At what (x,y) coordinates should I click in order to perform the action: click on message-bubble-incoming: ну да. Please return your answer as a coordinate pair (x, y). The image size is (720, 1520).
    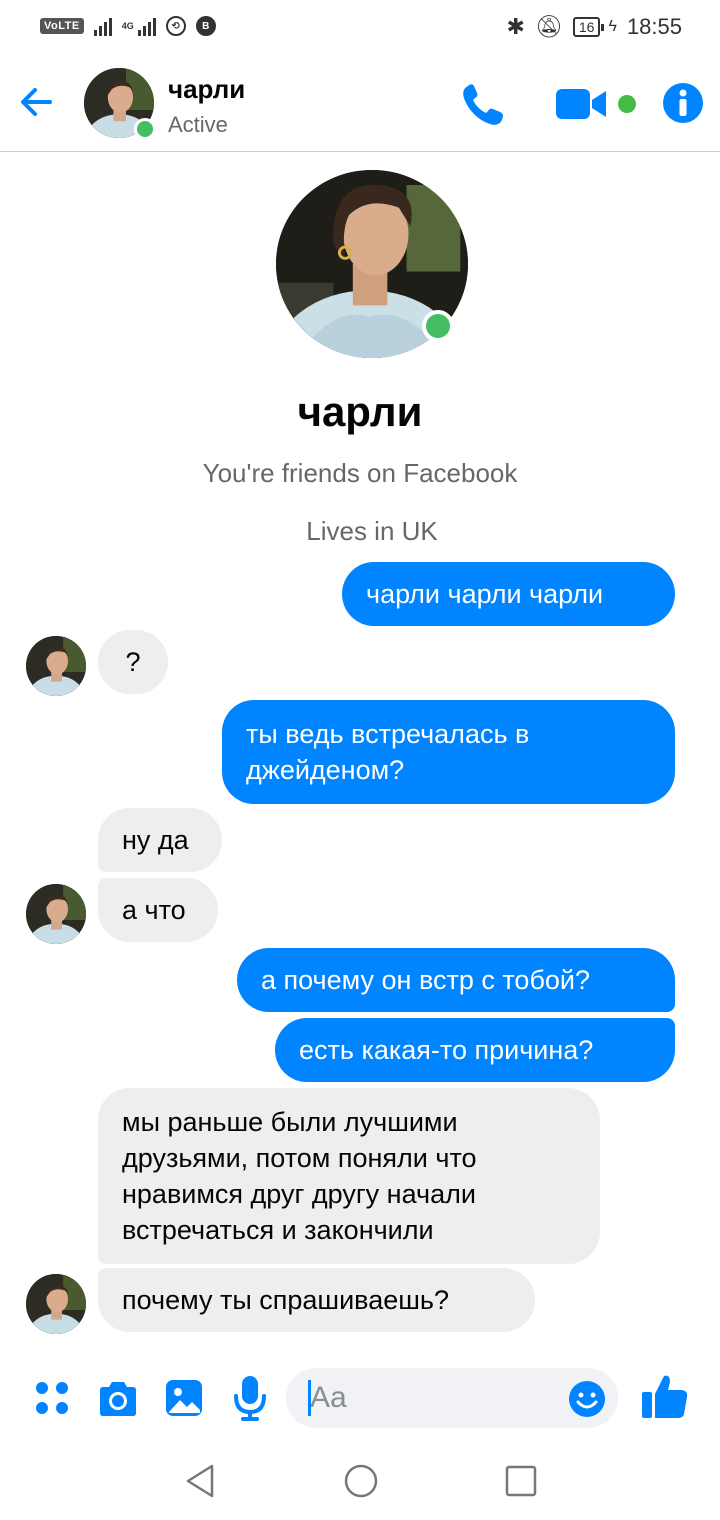
    Looking at the image, I should click on (160, 840).